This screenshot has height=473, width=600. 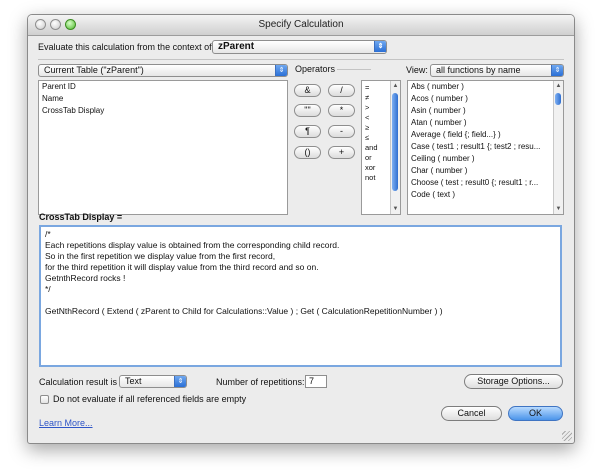 I want to click on function-item: Acos ( number ), so click(x=485, y=99).